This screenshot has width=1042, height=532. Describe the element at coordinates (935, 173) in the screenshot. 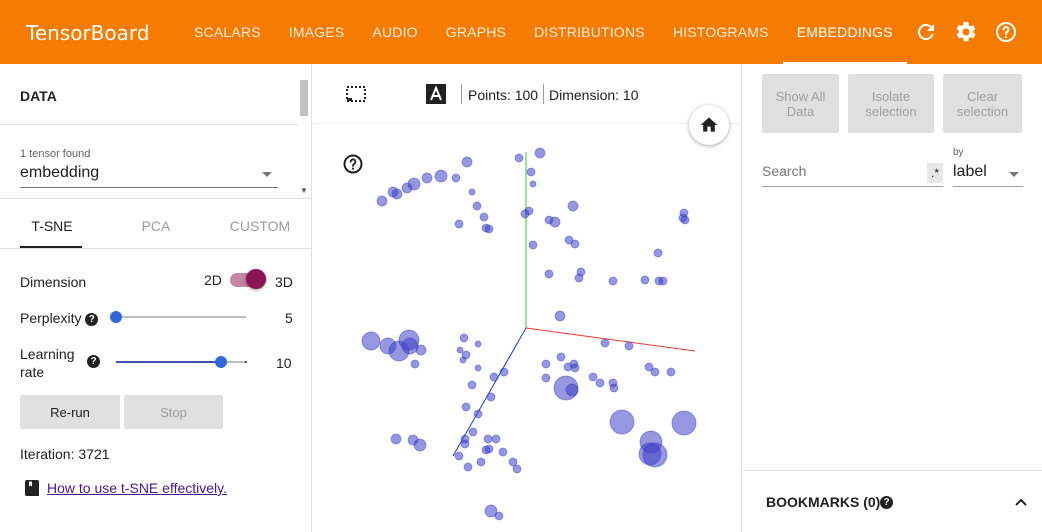

I see `regex-toggle-button: .*` at that location.